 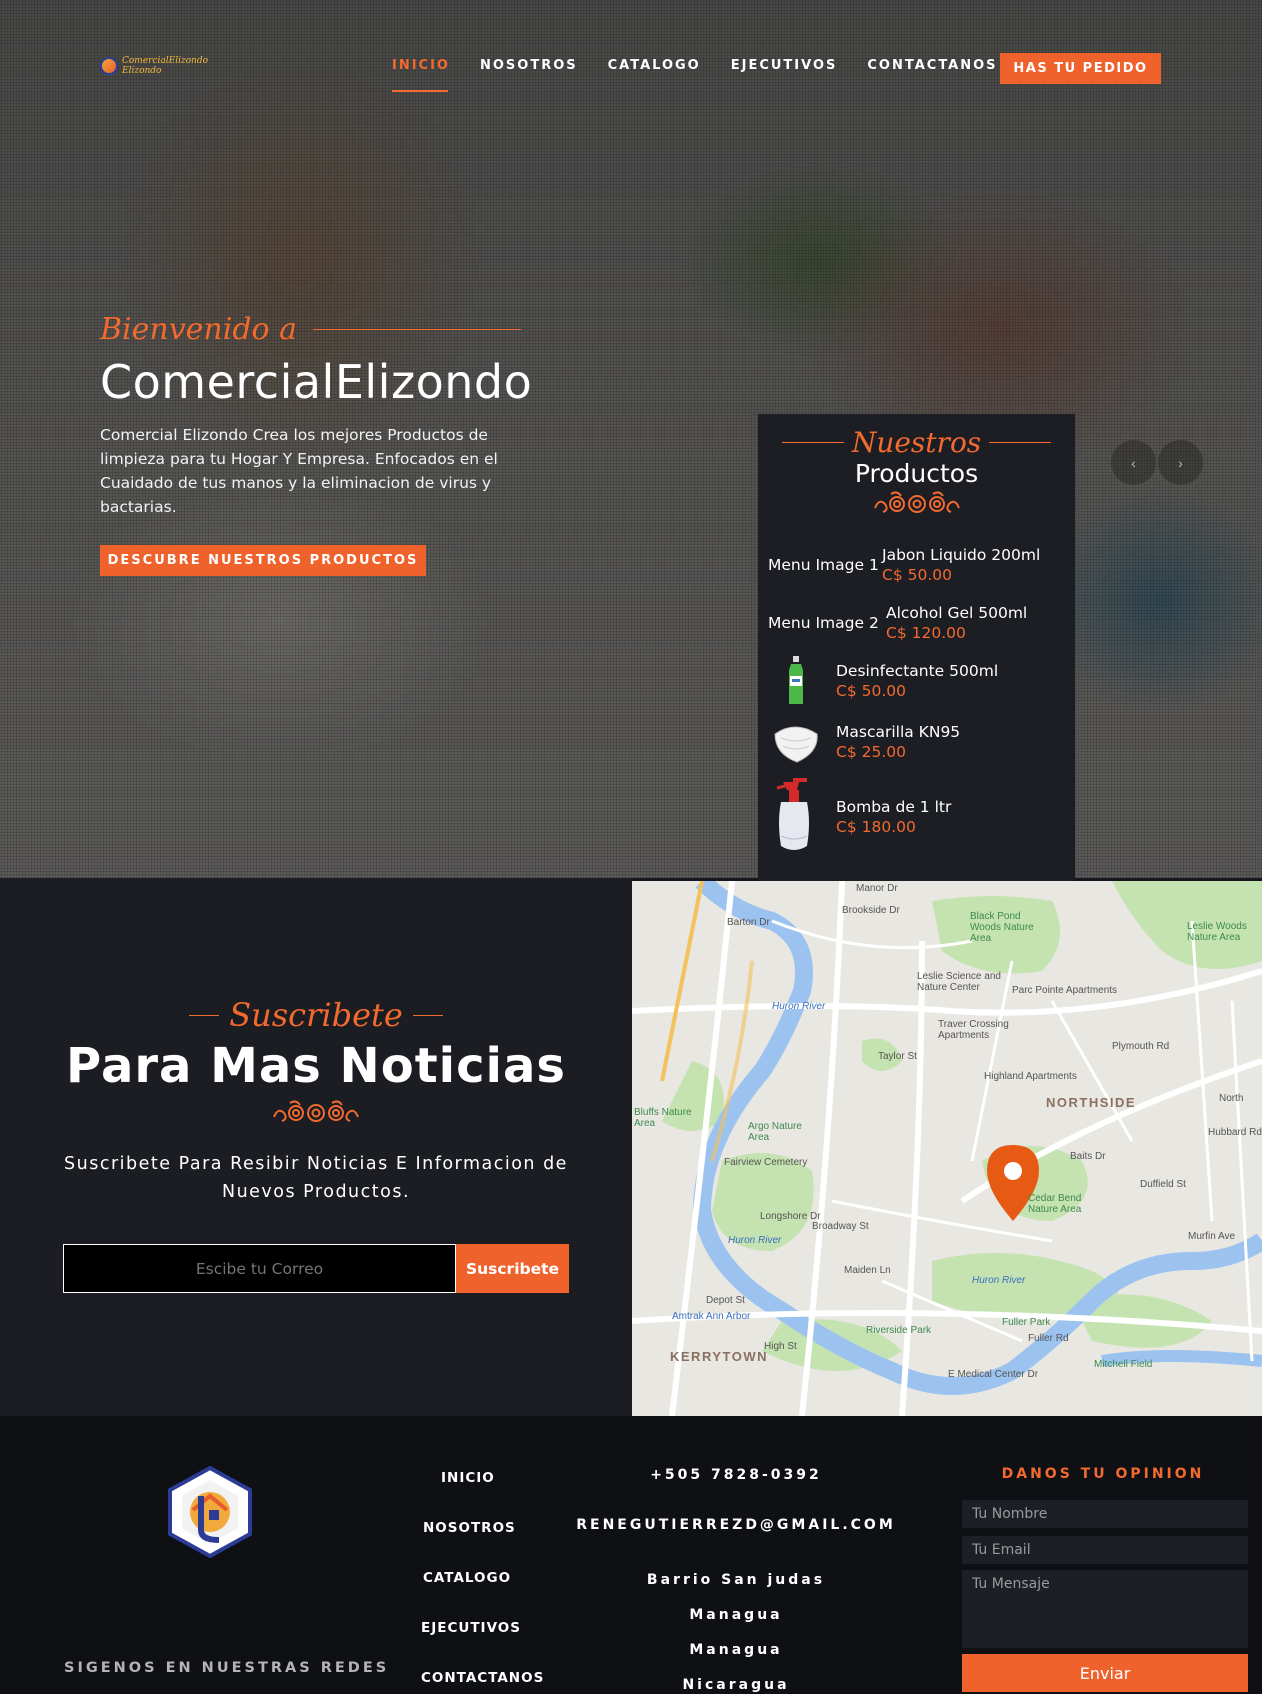 I want to click on product-name: Desinfectante 500ml, so click(x=917, y=671).